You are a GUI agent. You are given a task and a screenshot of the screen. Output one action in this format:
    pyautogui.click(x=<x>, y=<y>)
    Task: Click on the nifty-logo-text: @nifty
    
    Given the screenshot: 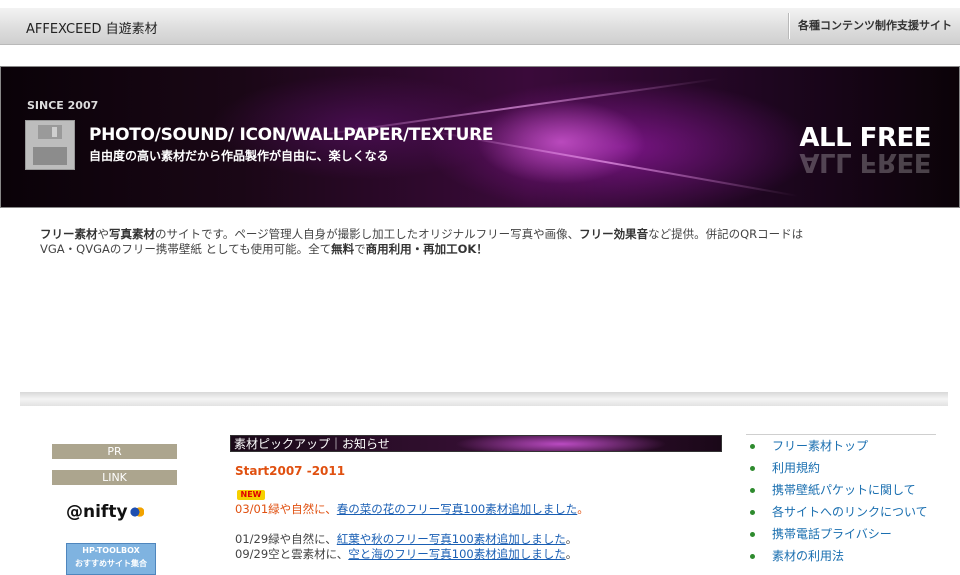 What is the action you would take?
    pyautogui.click(x=97, y=512)
    